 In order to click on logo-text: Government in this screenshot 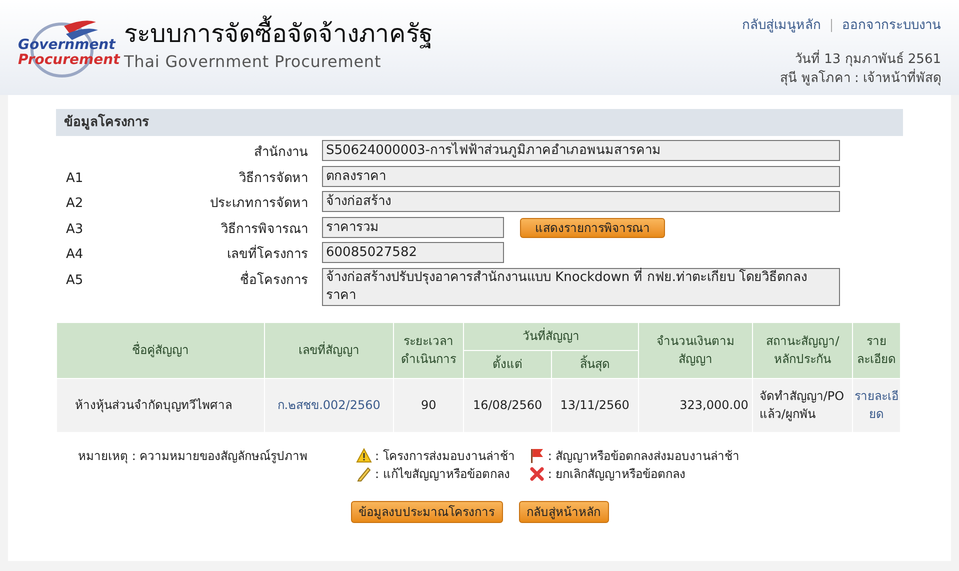, I will do `click(67, 45)`.